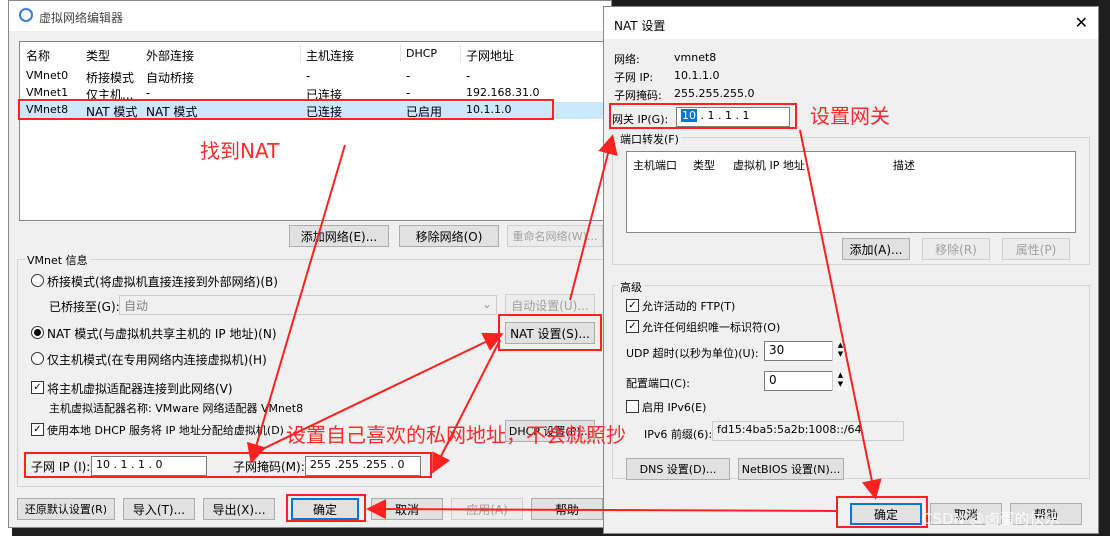 The height and width of the screenshot is (536, 1110). Describe the element at coordinates (456, 435) in the screenshot. I see `annotation-set-private: 设置自己喜欢的私网地址，不会就照抄` at that location.